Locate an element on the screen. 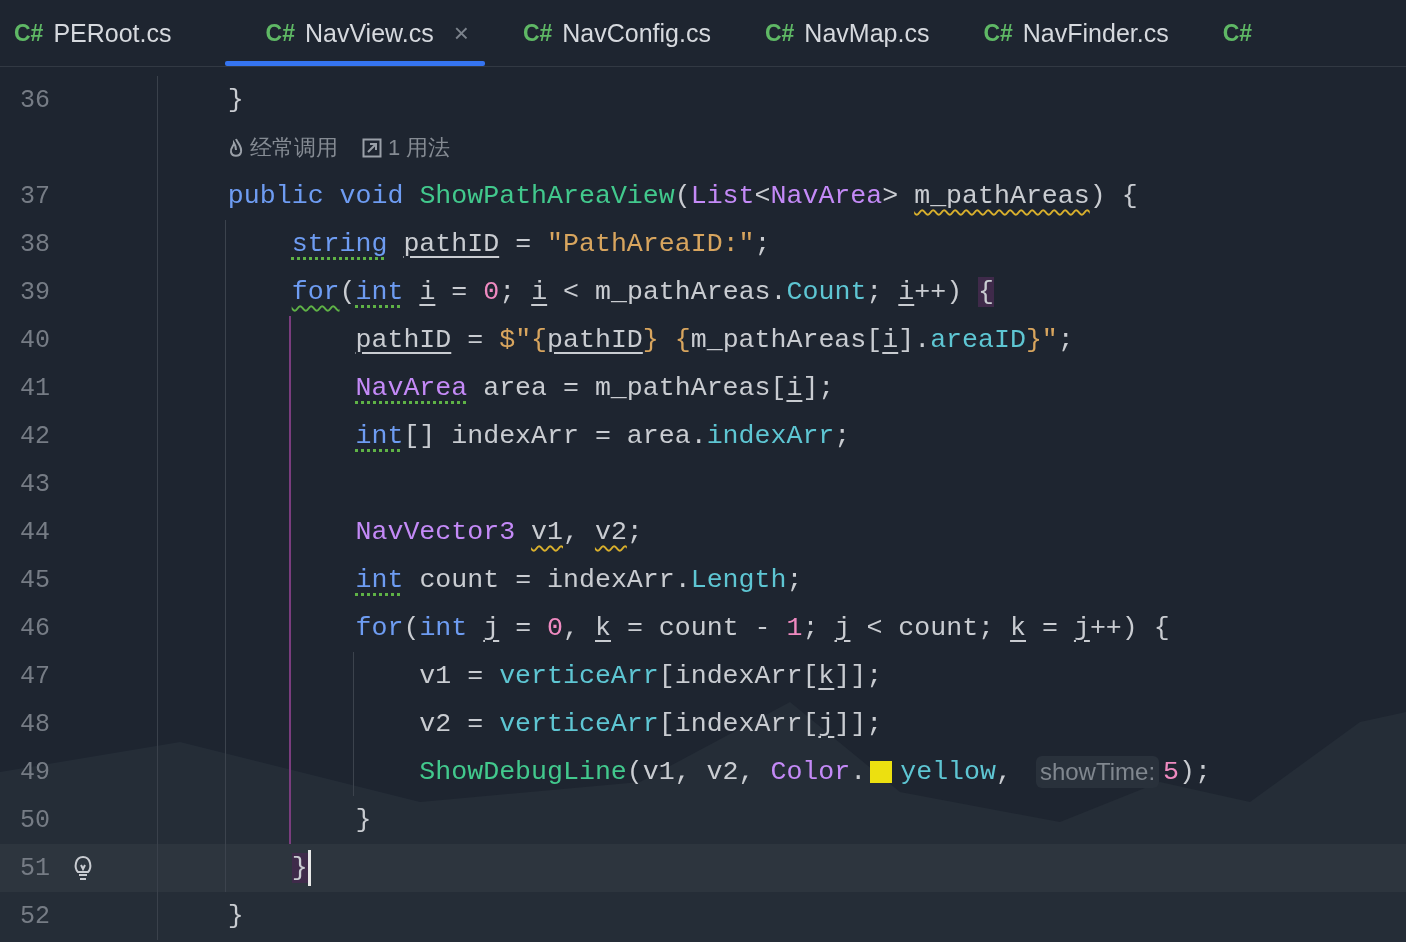  line-number: 39 is located at coordinates (35, 292).